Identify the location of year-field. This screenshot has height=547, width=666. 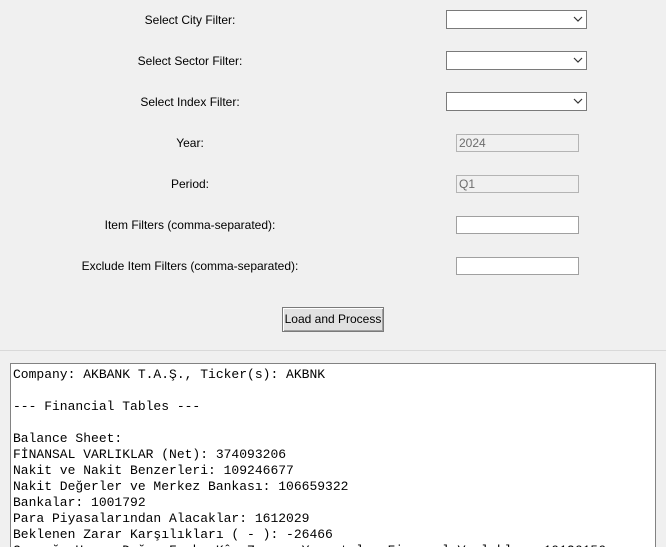
(517, 143).